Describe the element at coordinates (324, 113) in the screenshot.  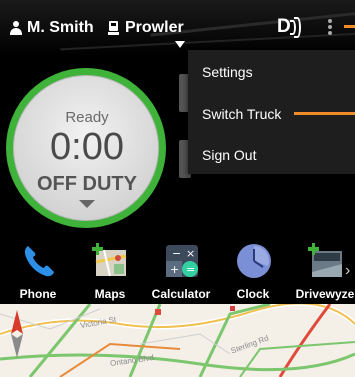
I see `menu-highlight-line` at that location.